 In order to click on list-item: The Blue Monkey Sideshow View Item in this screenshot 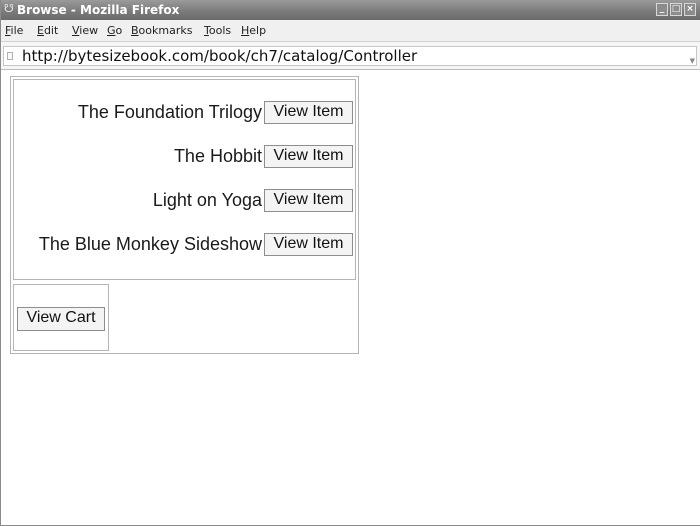, I will do `click(184, 244)`.